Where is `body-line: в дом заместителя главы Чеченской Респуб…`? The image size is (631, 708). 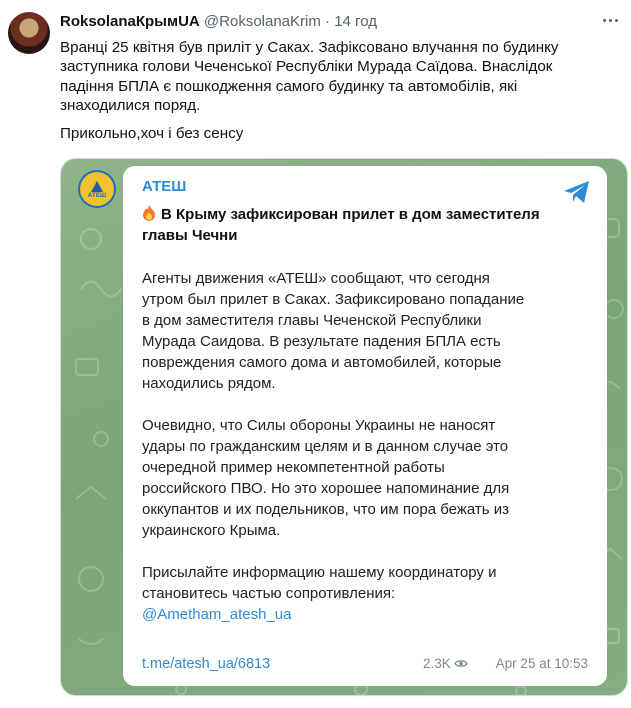
body-line: в дом заместителя главы Чеченской Респуб… is located at coordinates (312, 320).